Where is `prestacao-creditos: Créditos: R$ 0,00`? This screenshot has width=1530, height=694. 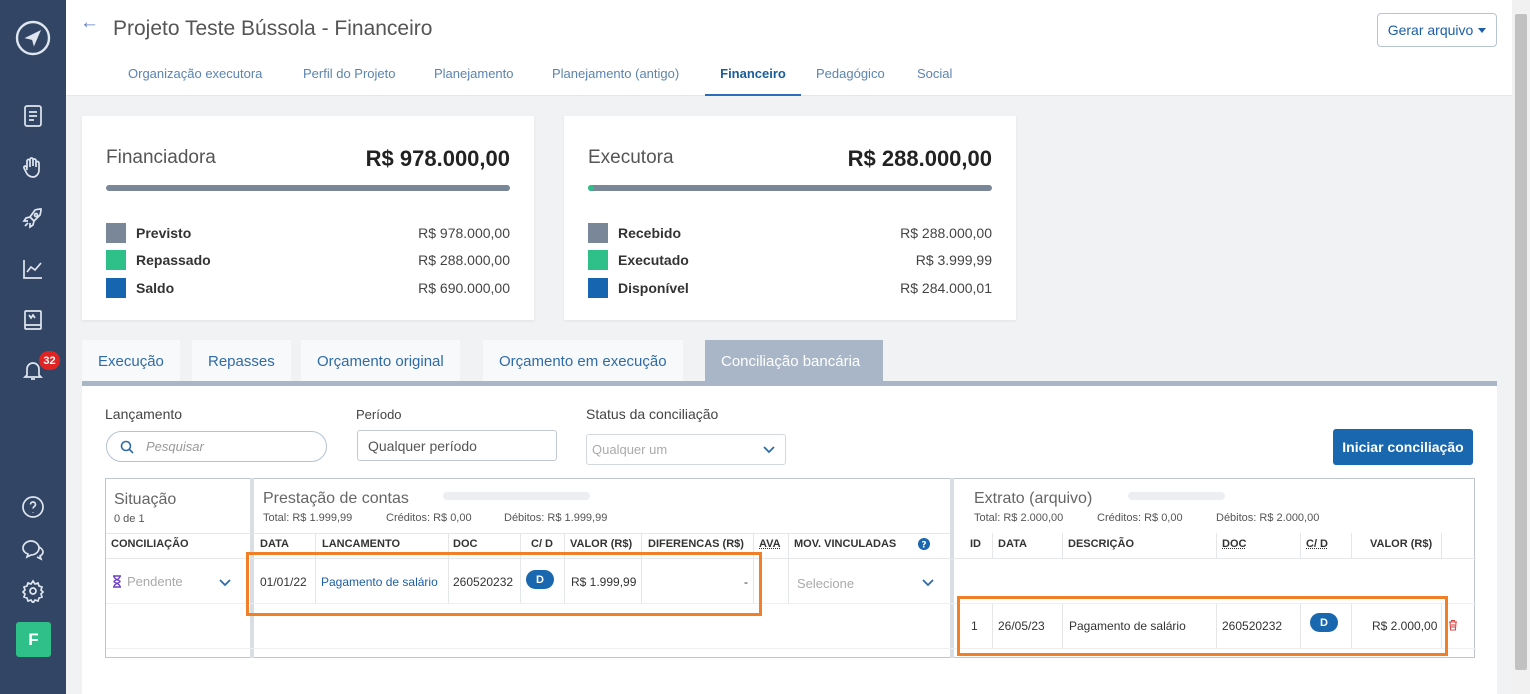
prestacao-creditos: Créditos: R$ 0,00 is located at coordinates (429, 518).